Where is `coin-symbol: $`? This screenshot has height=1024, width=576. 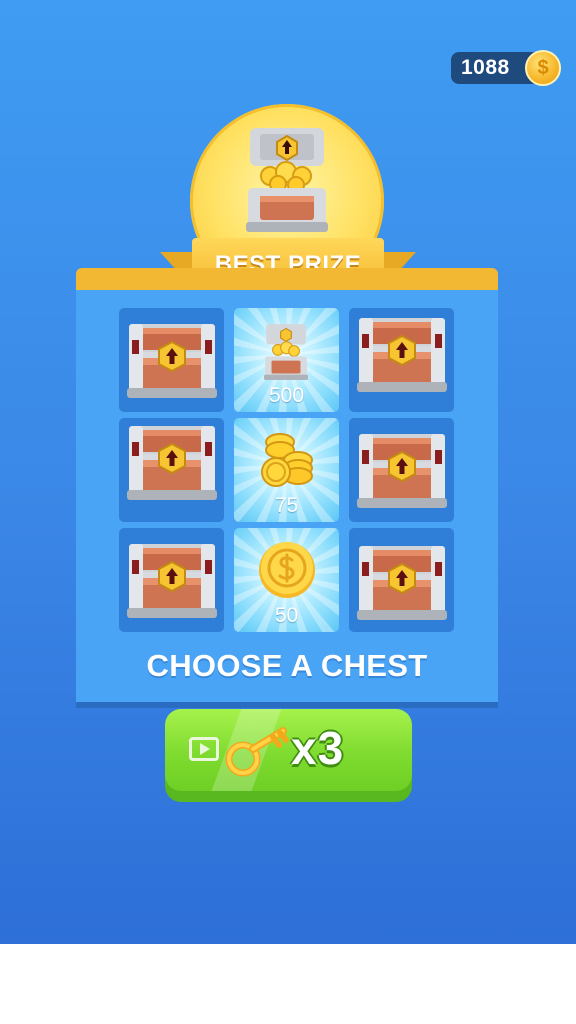 coin-symbol: $ is located at coordinates (543, 68).